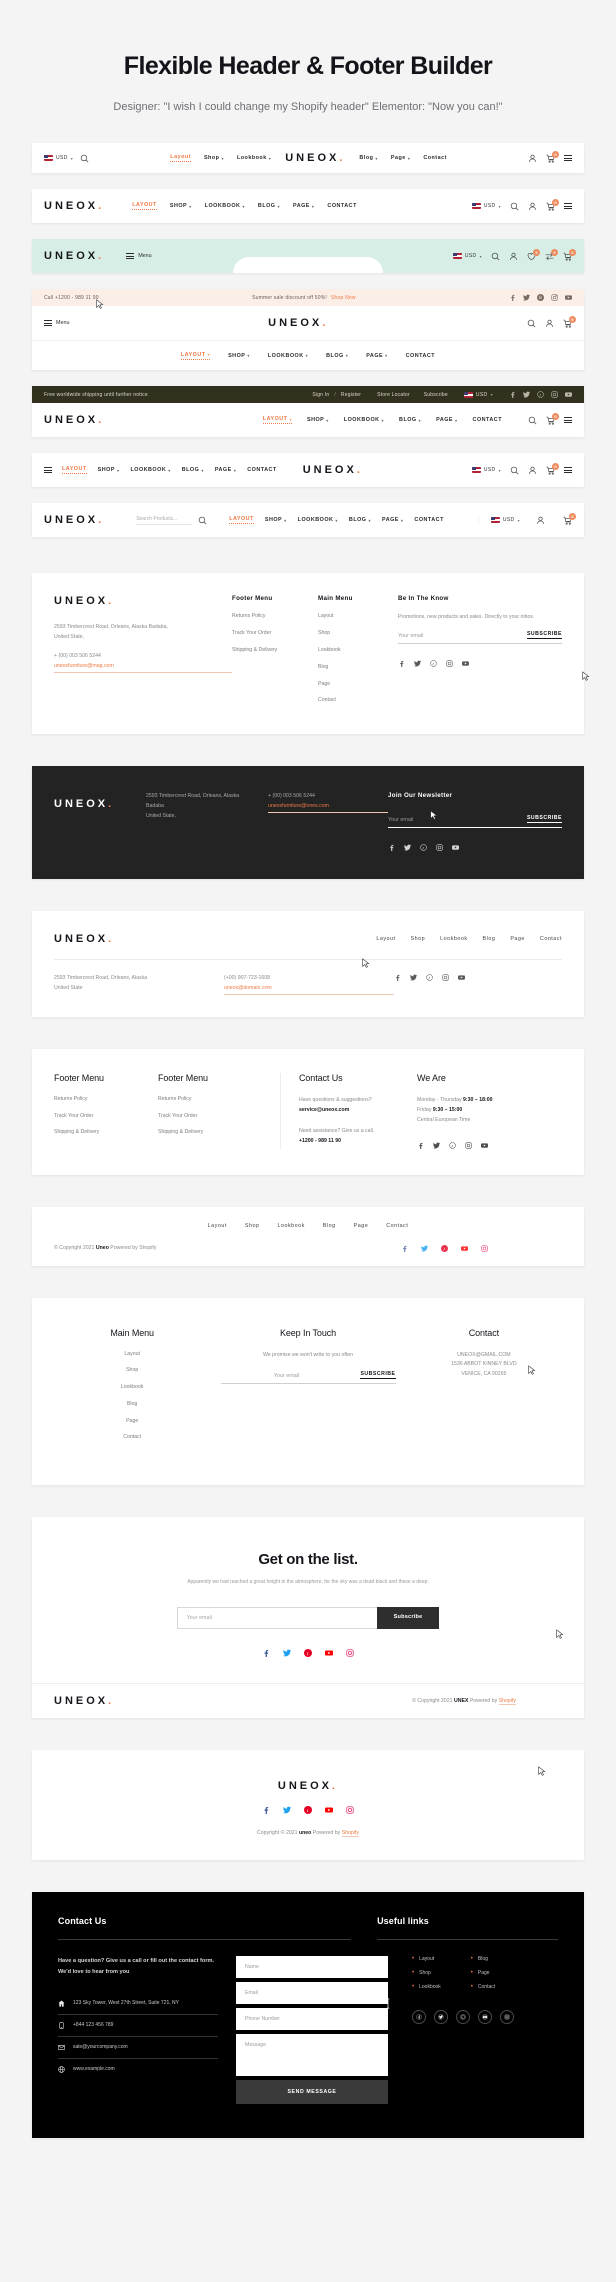 This screenshot has width=616, height=2282. What do you see at coordinates (533, 254) in the screenshot?
I see `wishlist-icon: 0` at bounding box center [533, 254].